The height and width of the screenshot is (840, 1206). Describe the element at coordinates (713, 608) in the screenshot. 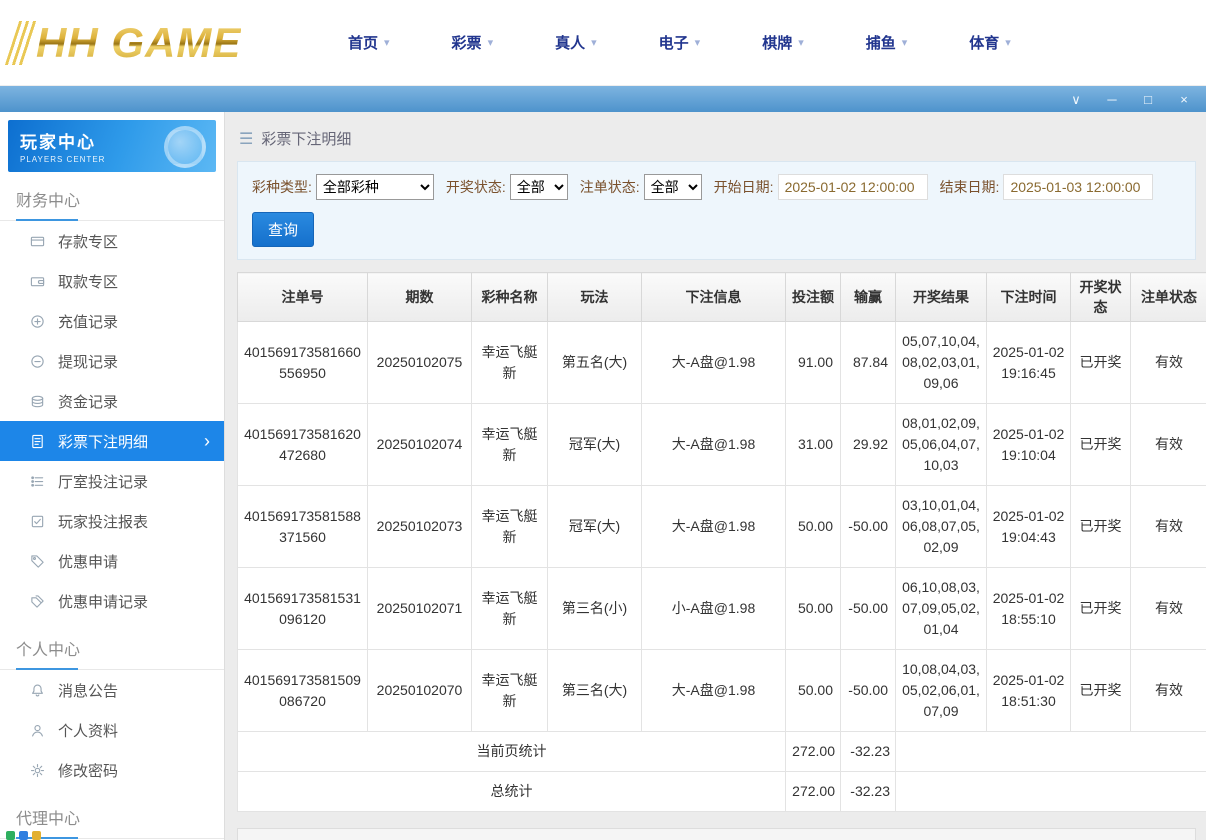

I see `table-cell: 小-A盘@1.98` at that location.